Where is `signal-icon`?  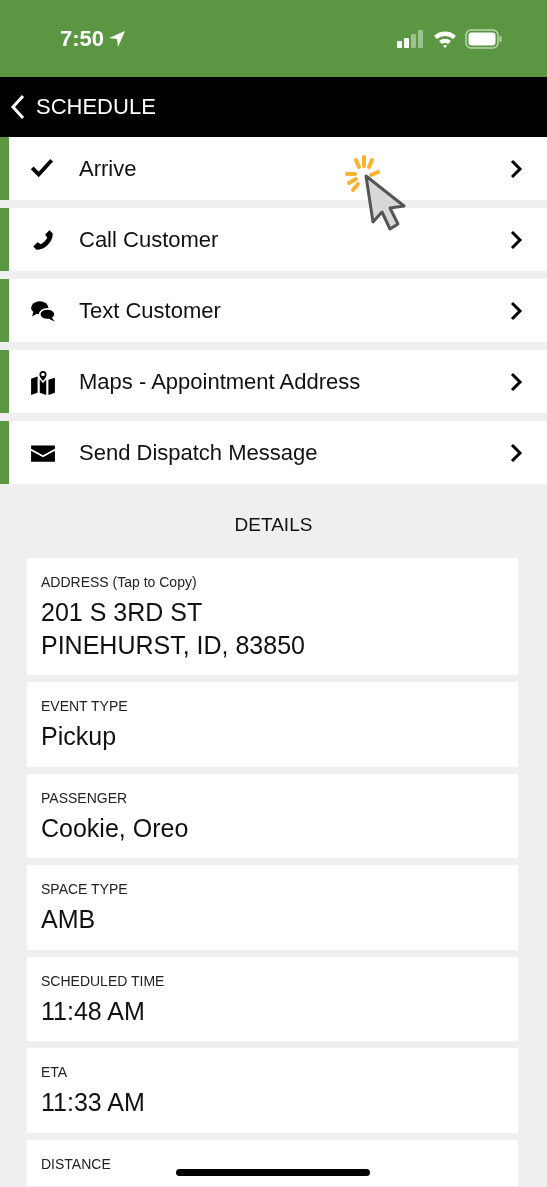
signal-icon is located at coordinates (411, 38).